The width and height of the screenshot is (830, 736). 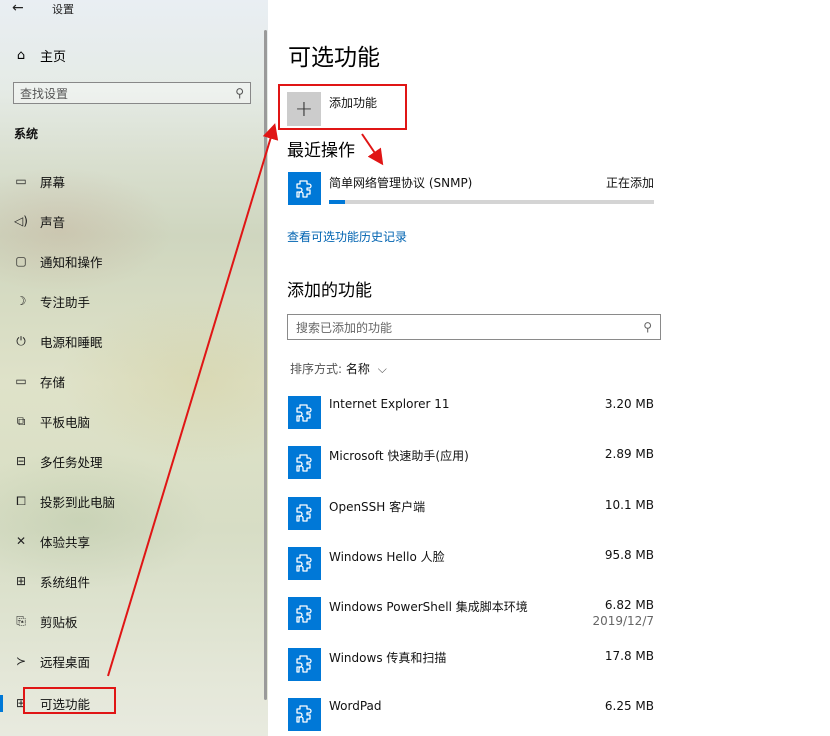 I want to click on feature-row: Internet Explorer 11 3.20 MB, so click(x=471, y=413).